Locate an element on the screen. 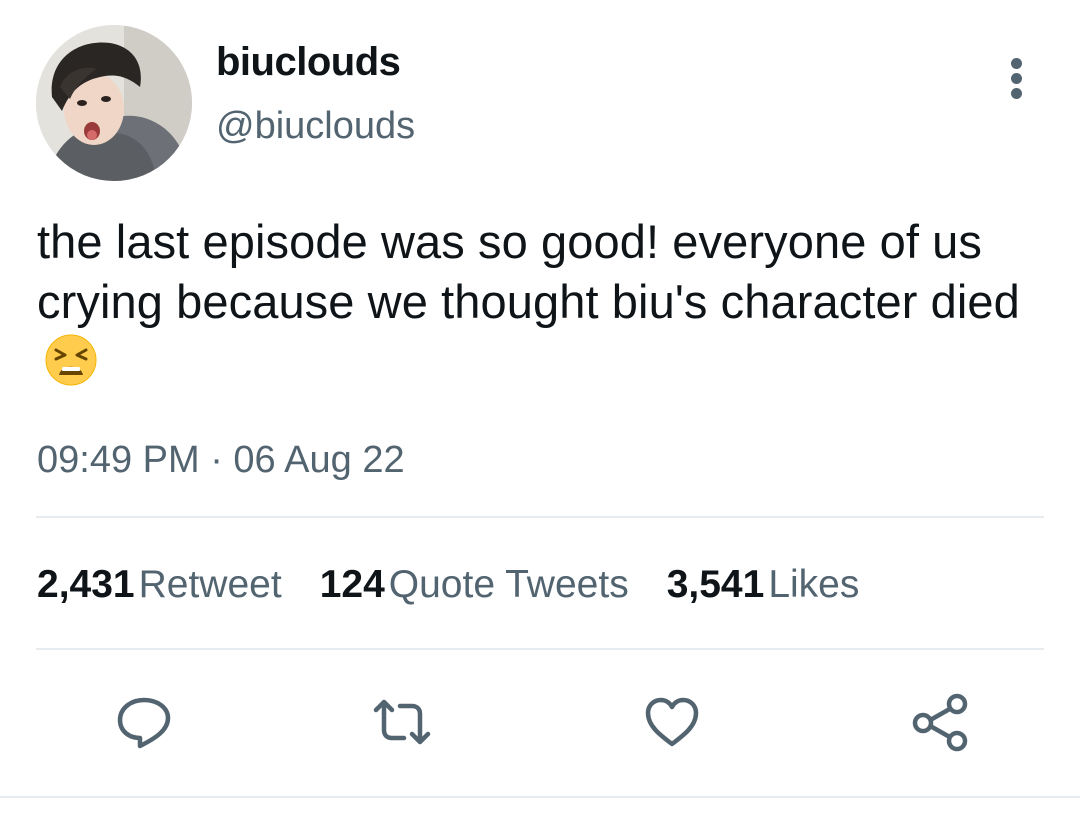 Image resolution: width=1080 pixels, height=813 pixels. retweet-count: 2,431 is located at coordinates (86, 584).